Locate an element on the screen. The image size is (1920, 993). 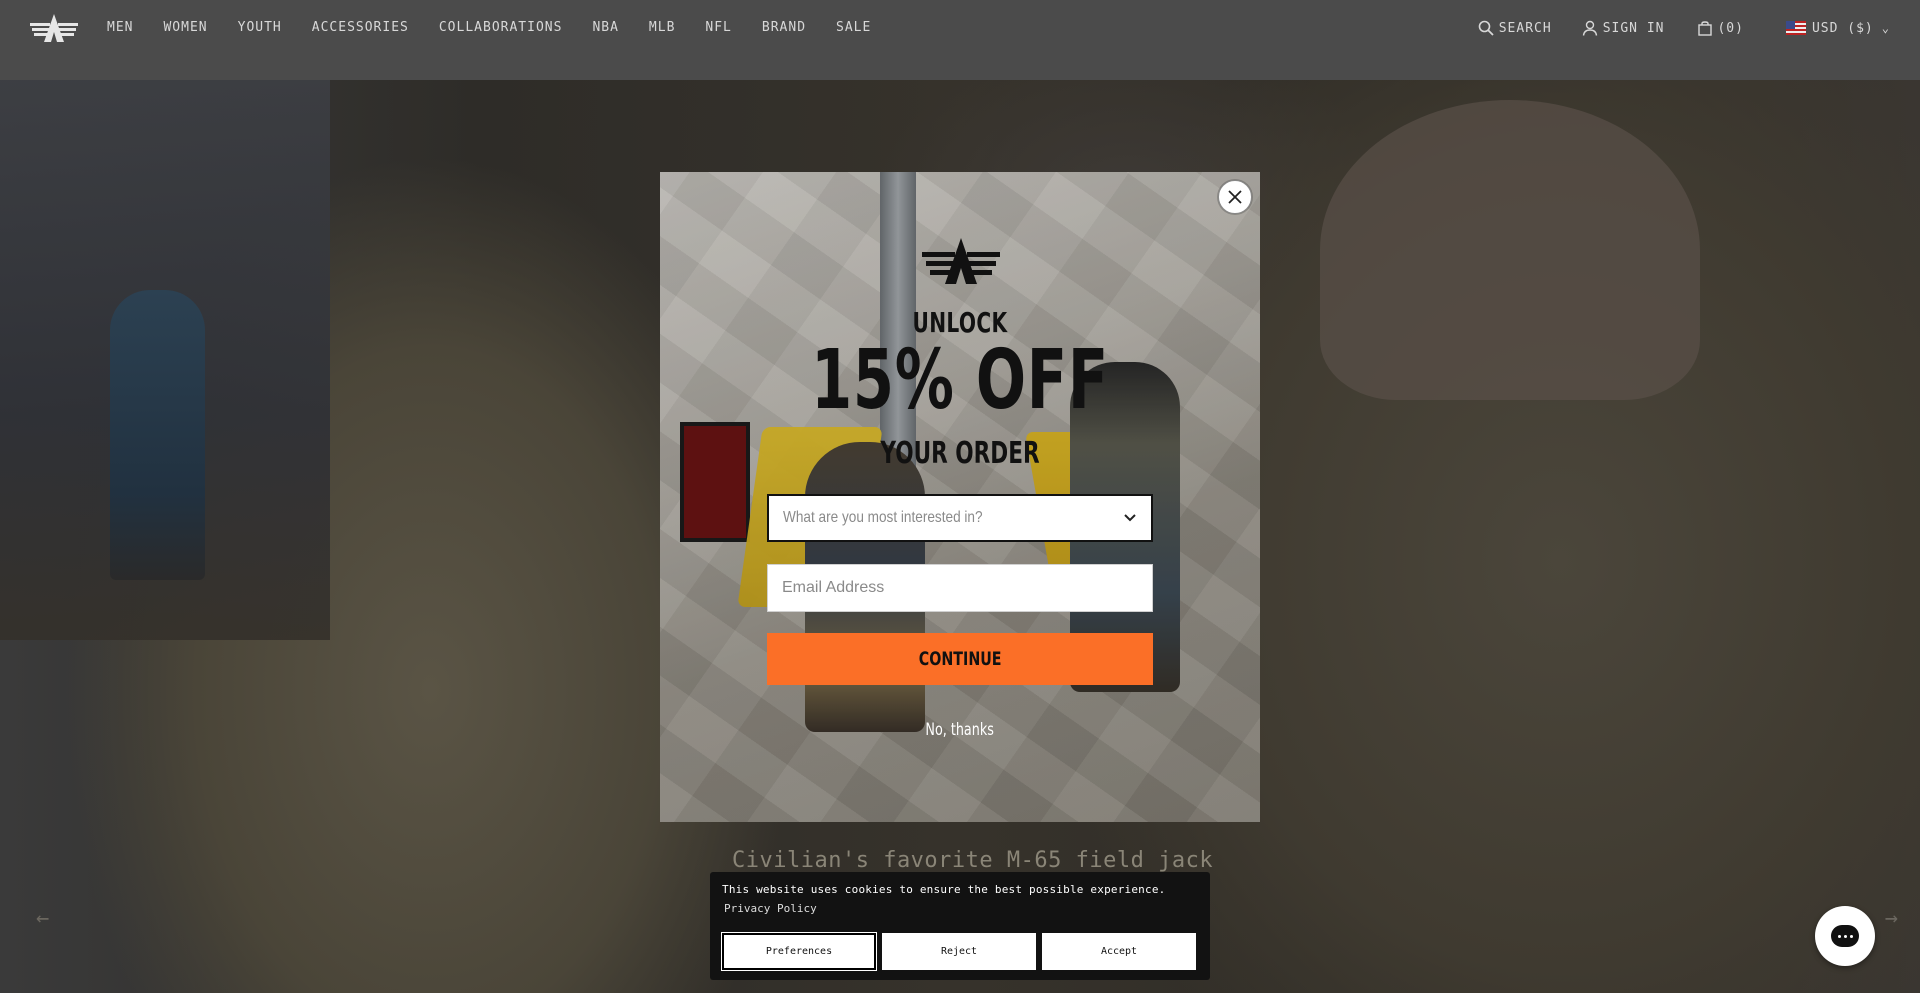
currency-selector: USD ($) ⌄ is located at coordinates (1837, 28).